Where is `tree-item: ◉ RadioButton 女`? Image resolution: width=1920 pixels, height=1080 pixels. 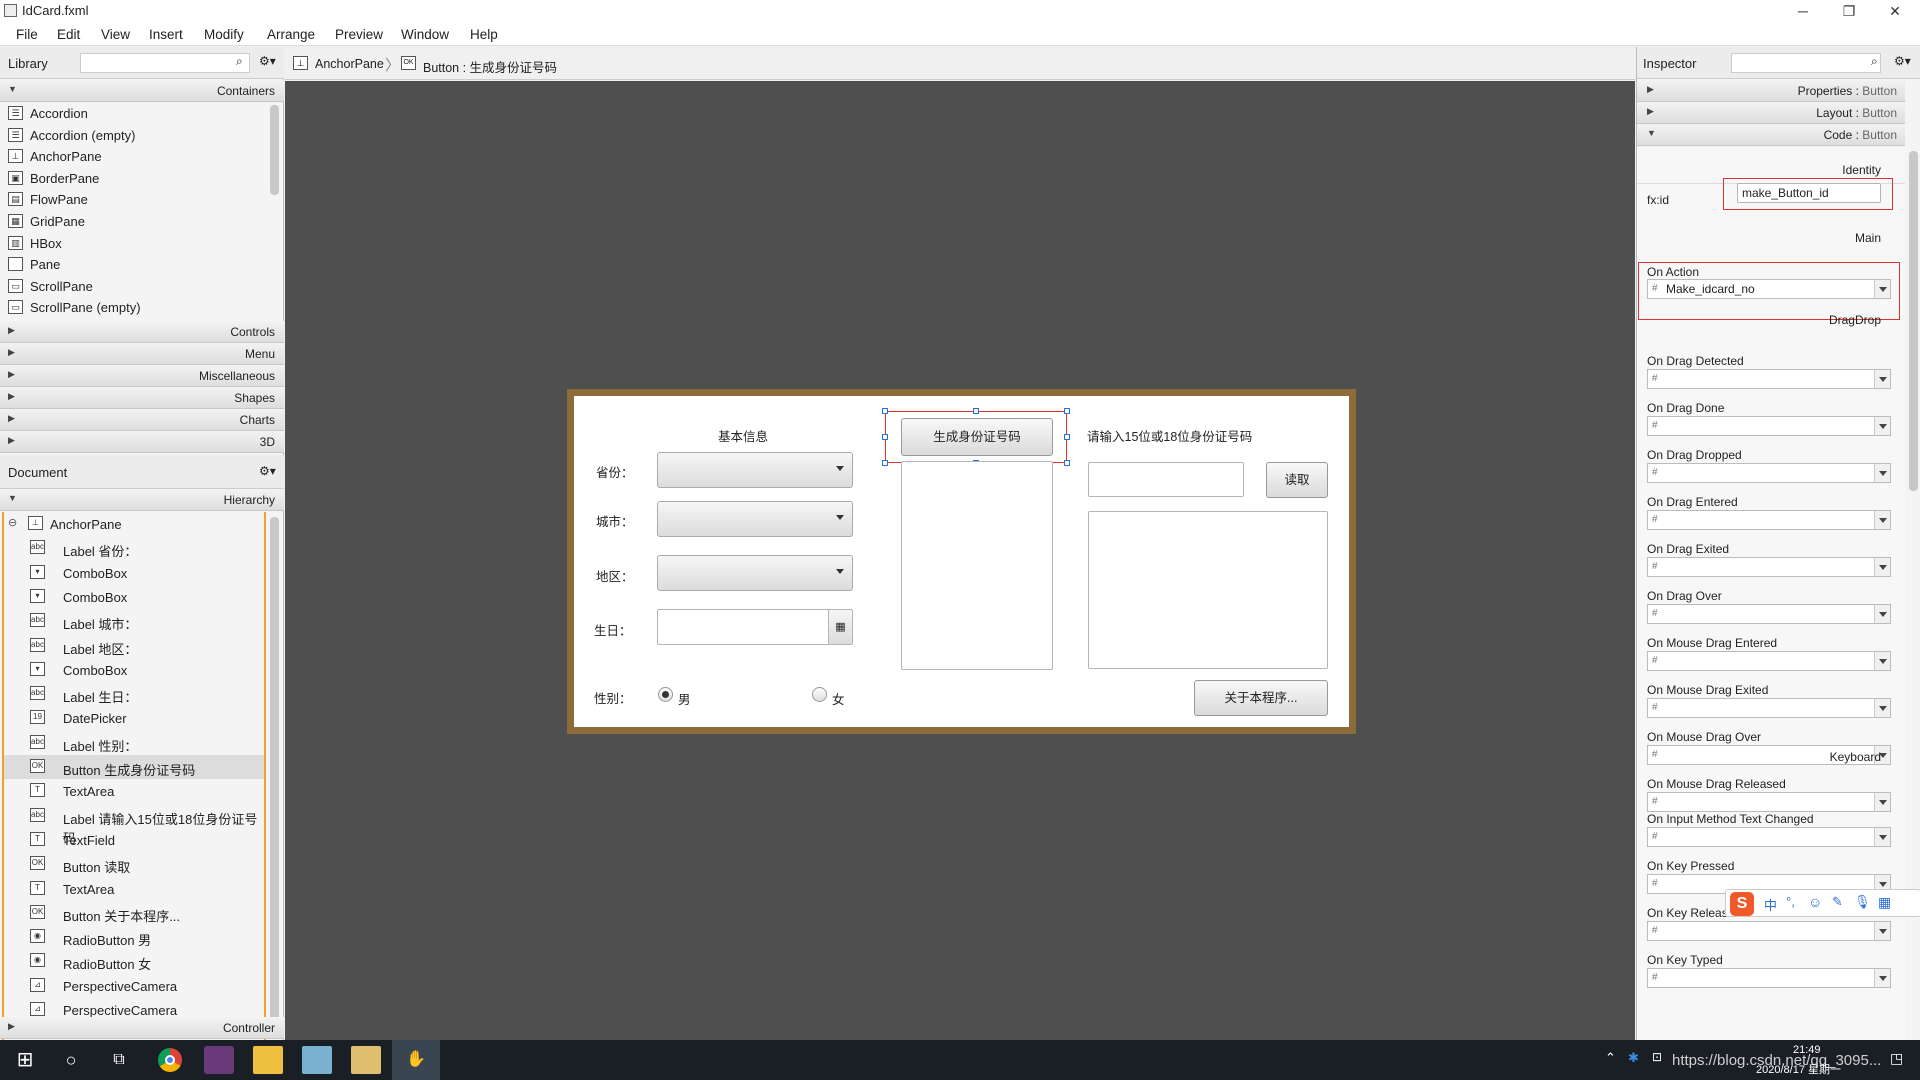
tree-item: ◉ RadioButton 女 is located at coordinates (134, 961).